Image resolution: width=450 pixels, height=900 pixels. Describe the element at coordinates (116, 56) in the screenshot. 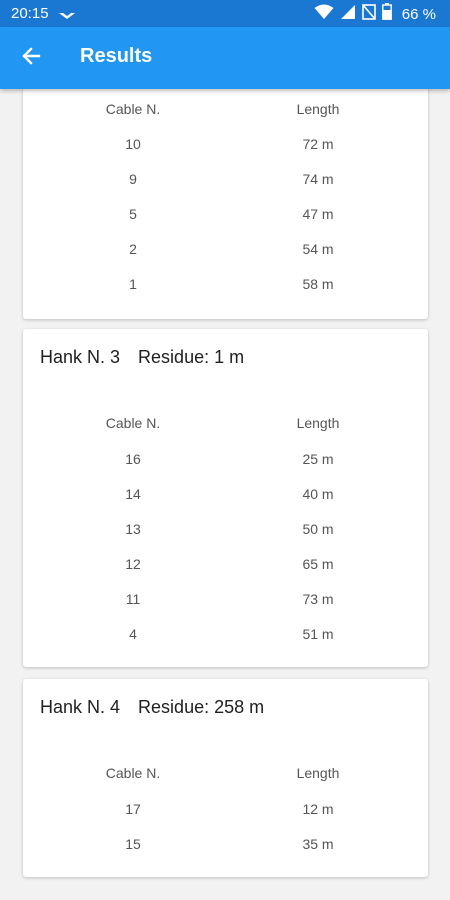

I see `page-title: Results` at that location.